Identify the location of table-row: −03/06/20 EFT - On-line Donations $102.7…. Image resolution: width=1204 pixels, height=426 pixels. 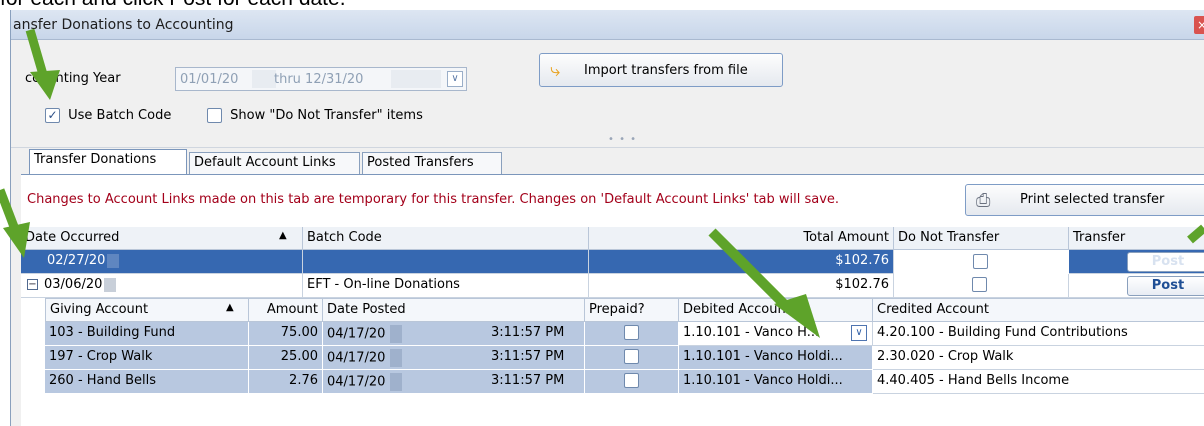
(612, 286).